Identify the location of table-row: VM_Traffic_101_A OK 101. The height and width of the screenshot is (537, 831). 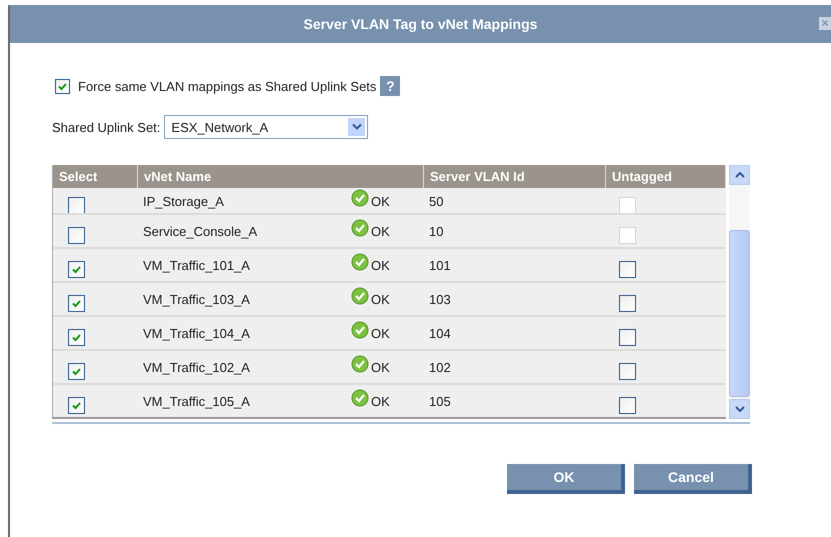
(389, 264).